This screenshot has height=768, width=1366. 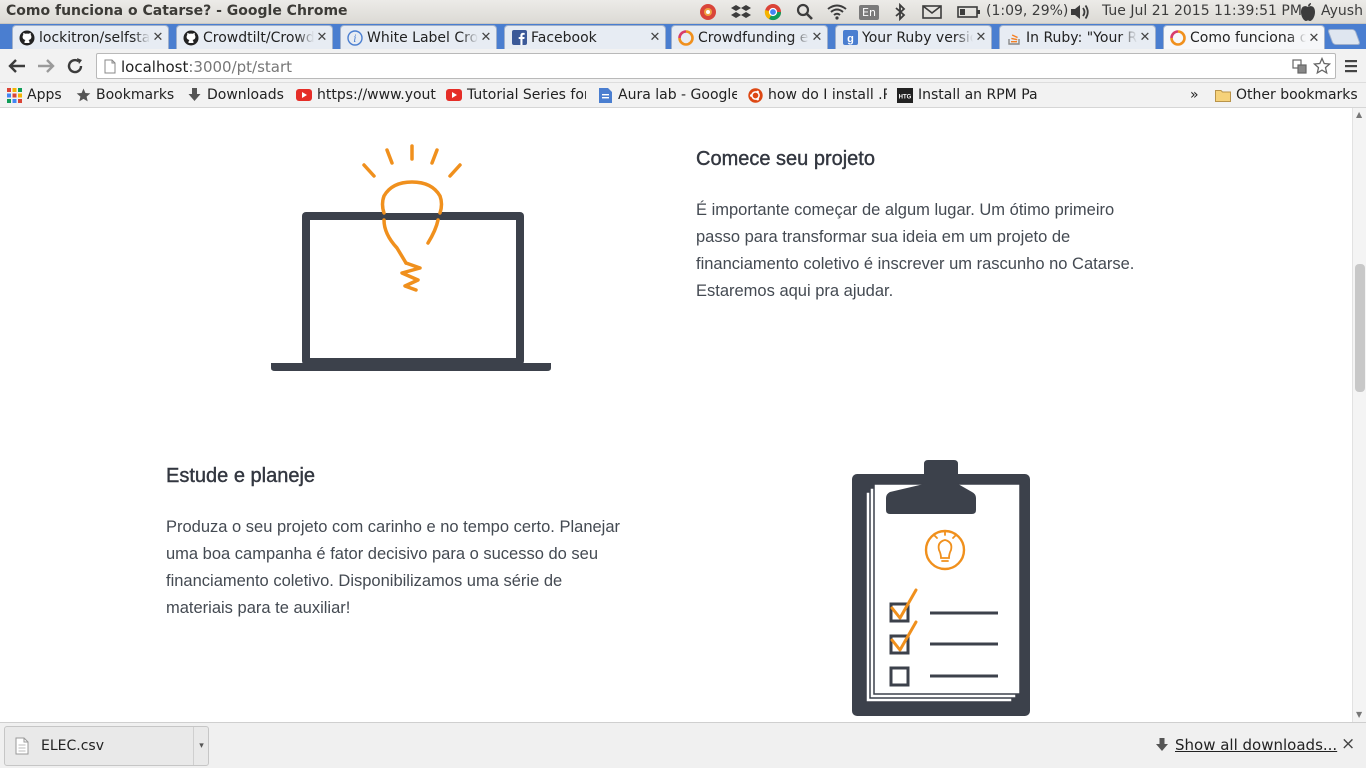 I want to click on tab-label: White Label Crowdfunding, so click(x=422, y=37).